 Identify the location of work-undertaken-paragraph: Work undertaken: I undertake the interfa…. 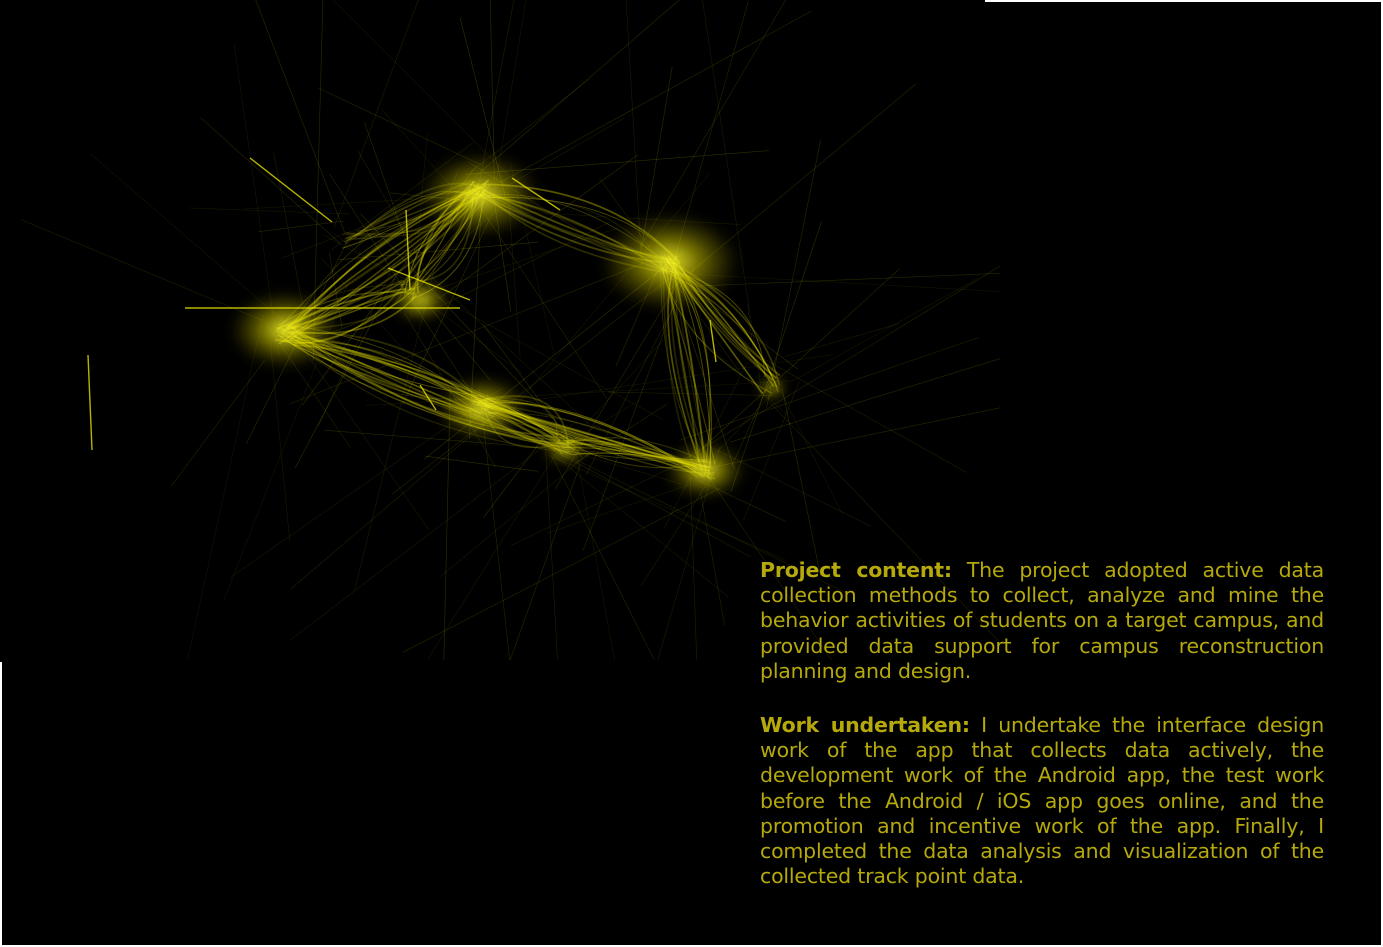
(1042, 801).